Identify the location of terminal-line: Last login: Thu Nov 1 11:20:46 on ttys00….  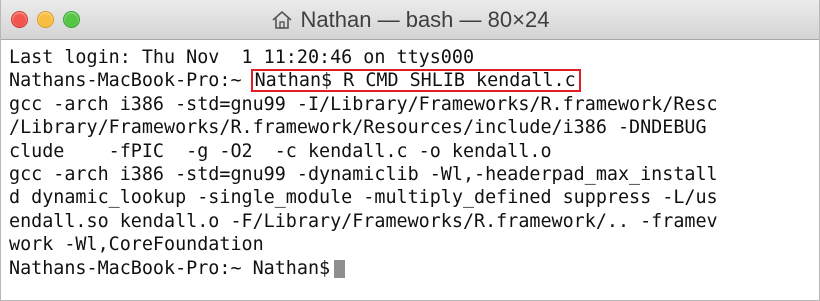
(242, 57).